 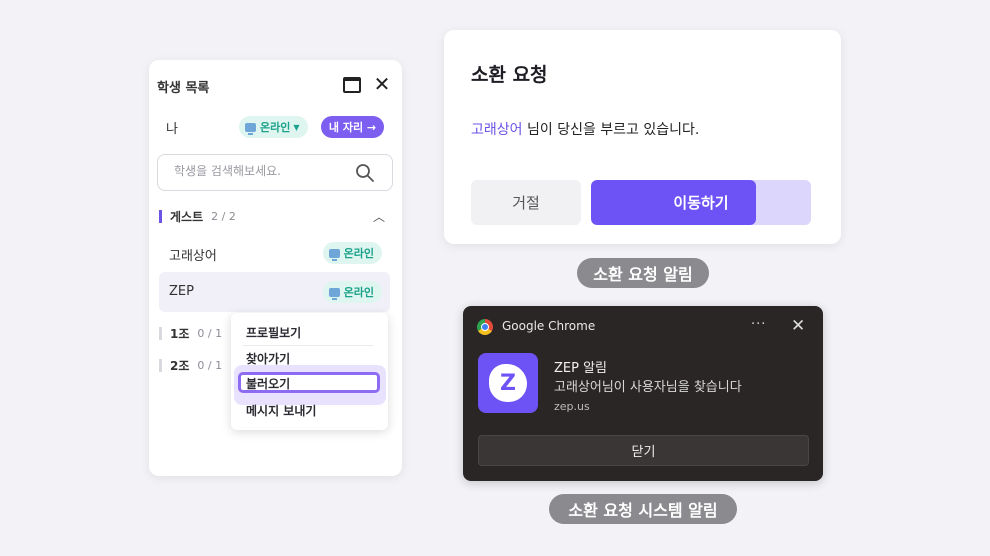 I want to click on move-button-label: 이동하기, so click(x=701, y=203).